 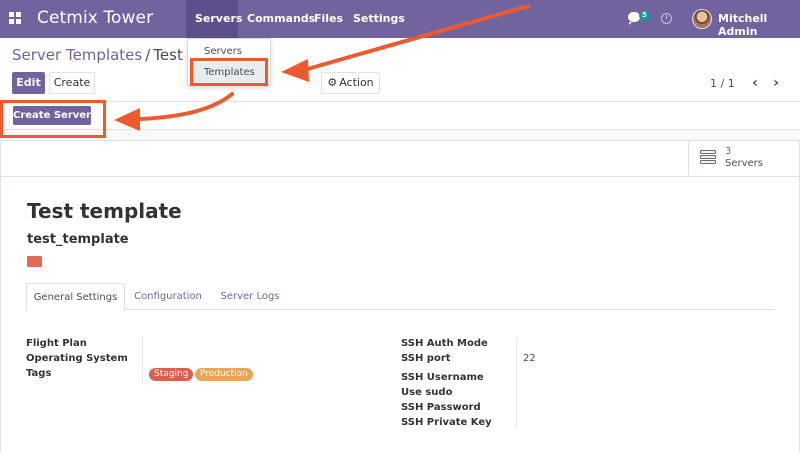 I want to click on record-reference: test_template, so click(x=78, y=239).